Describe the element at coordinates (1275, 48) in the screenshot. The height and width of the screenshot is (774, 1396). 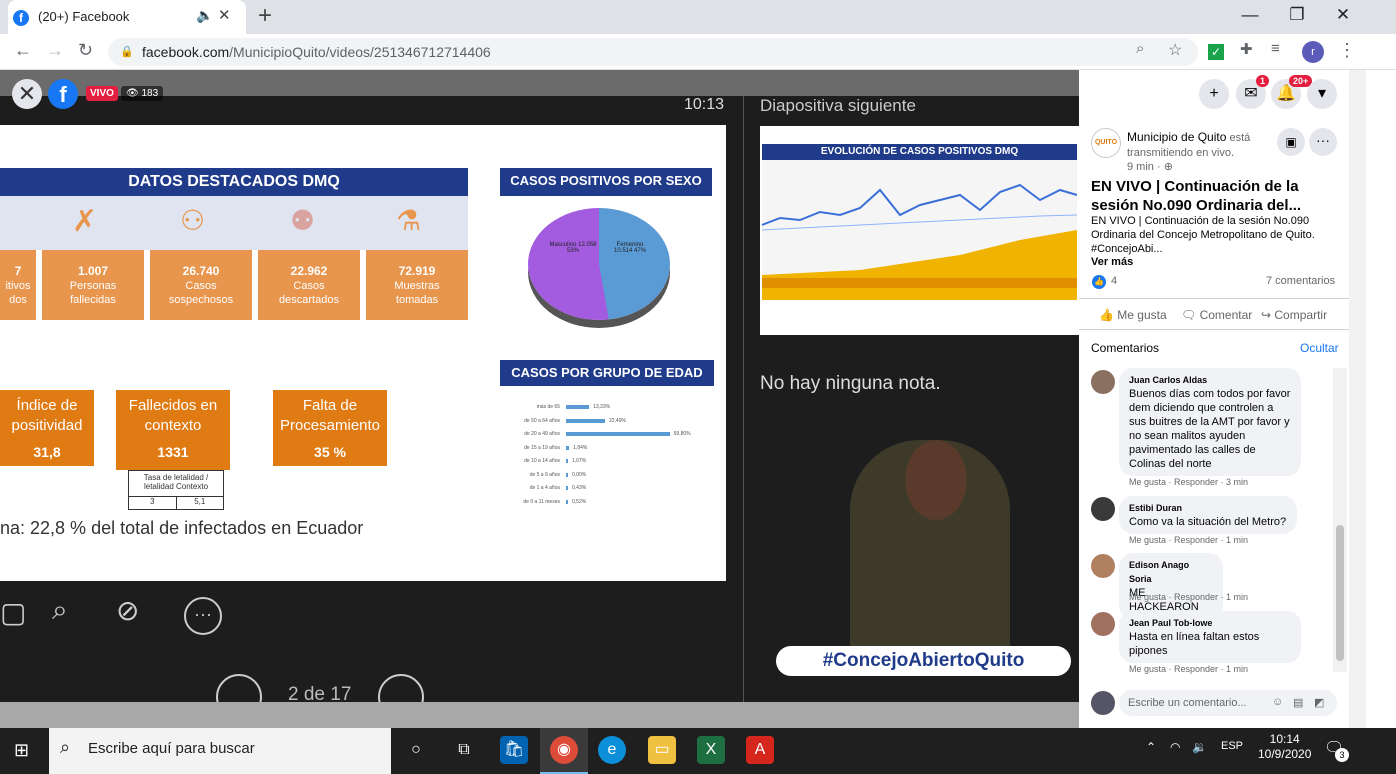
I see `media-control-icon: ≡` at that location.